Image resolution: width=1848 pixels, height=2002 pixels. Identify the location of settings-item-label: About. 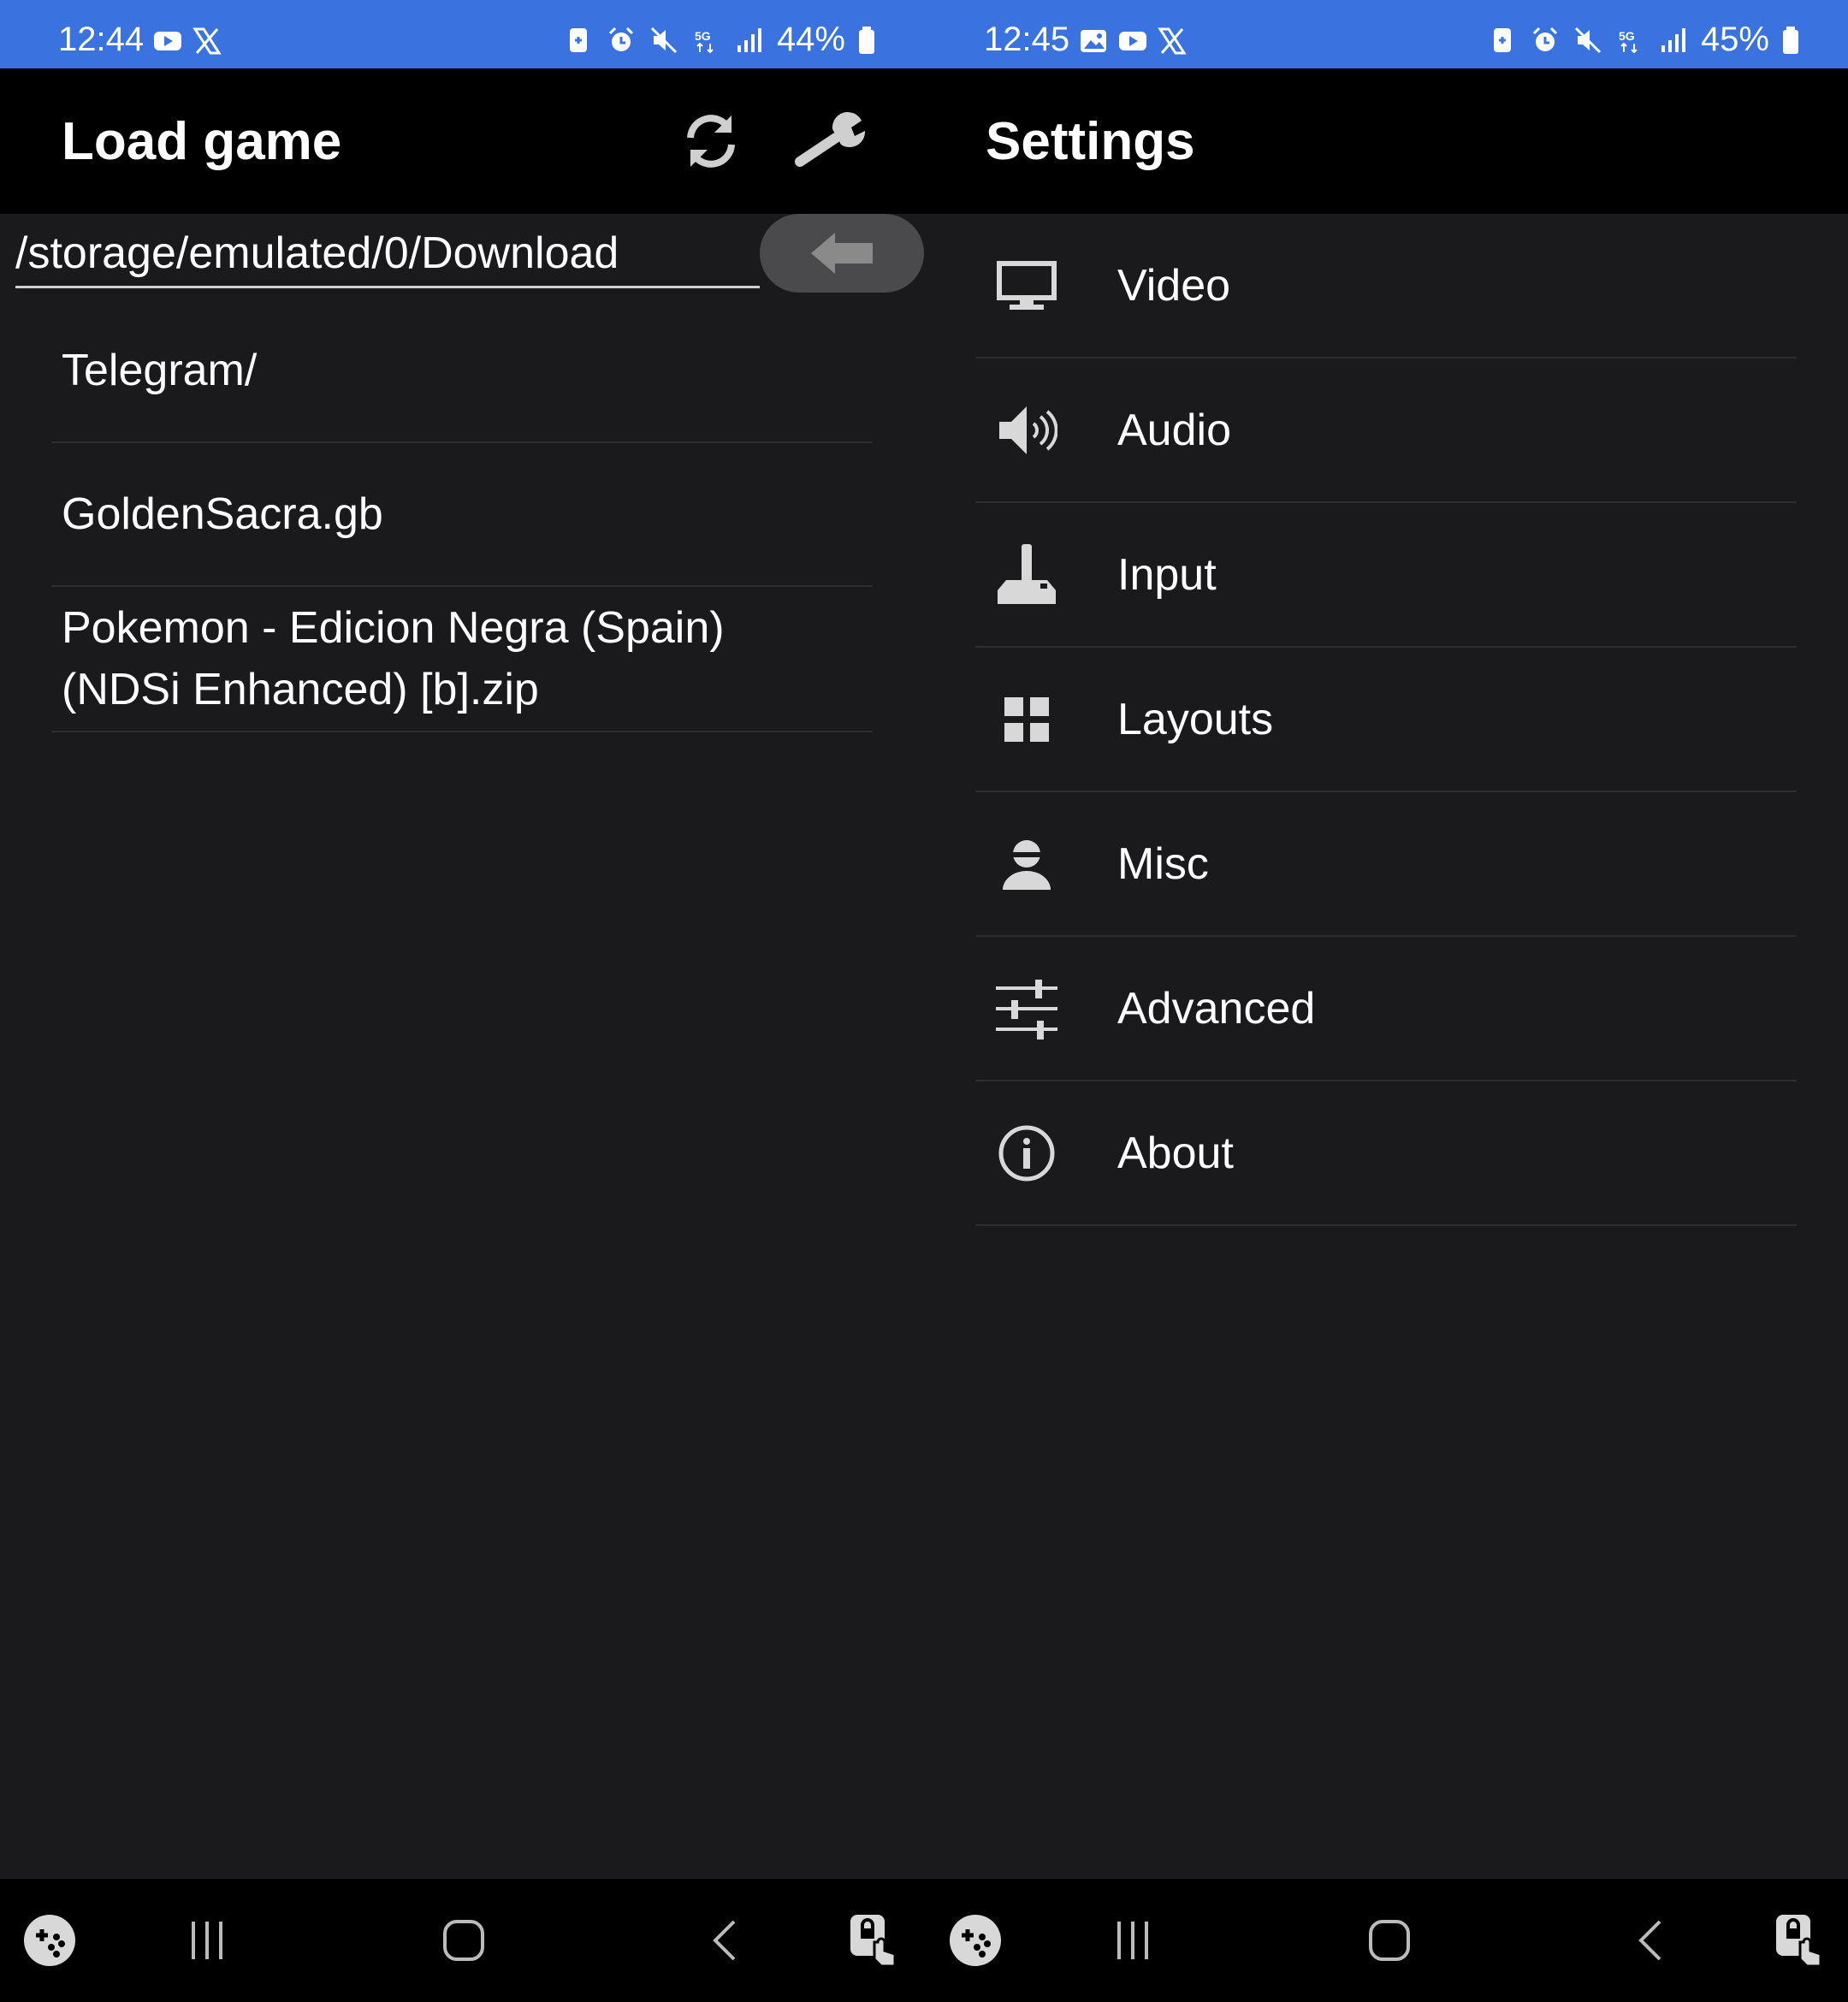
(1175, 1153).